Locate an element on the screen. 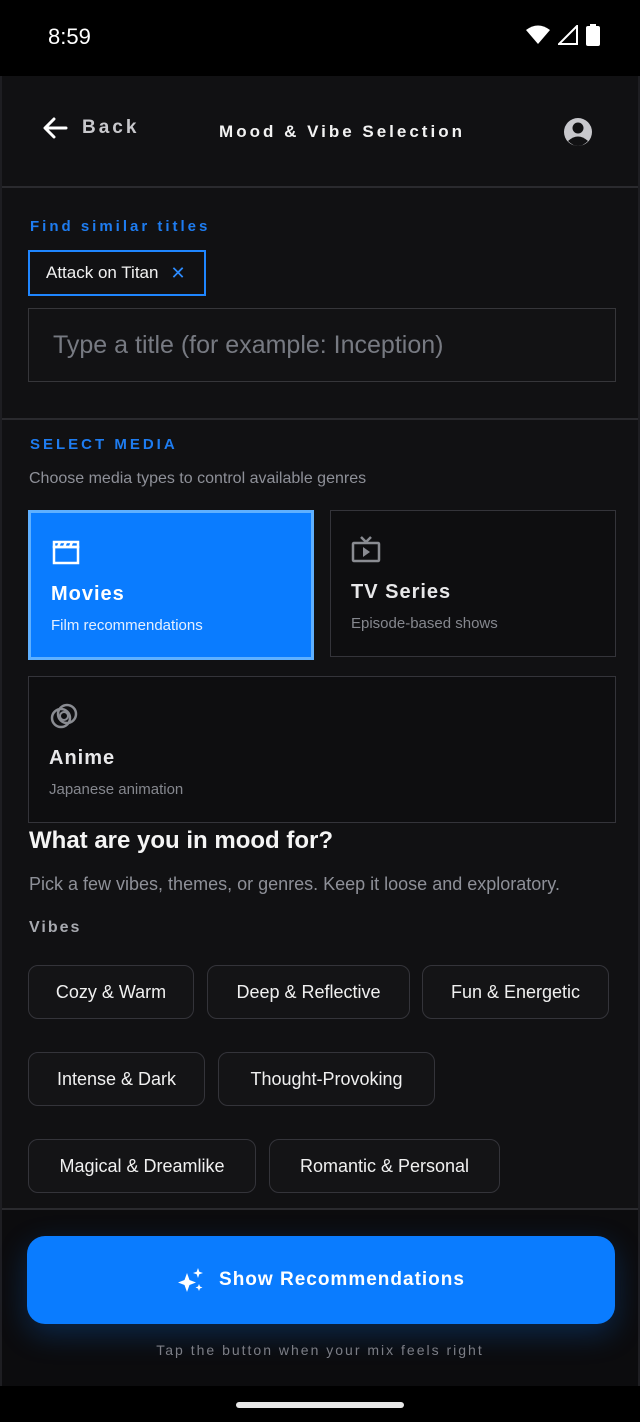 The height and width of the screenshot is (1422, 640). home-gesture-handle is located at coordinates (320, 1405).